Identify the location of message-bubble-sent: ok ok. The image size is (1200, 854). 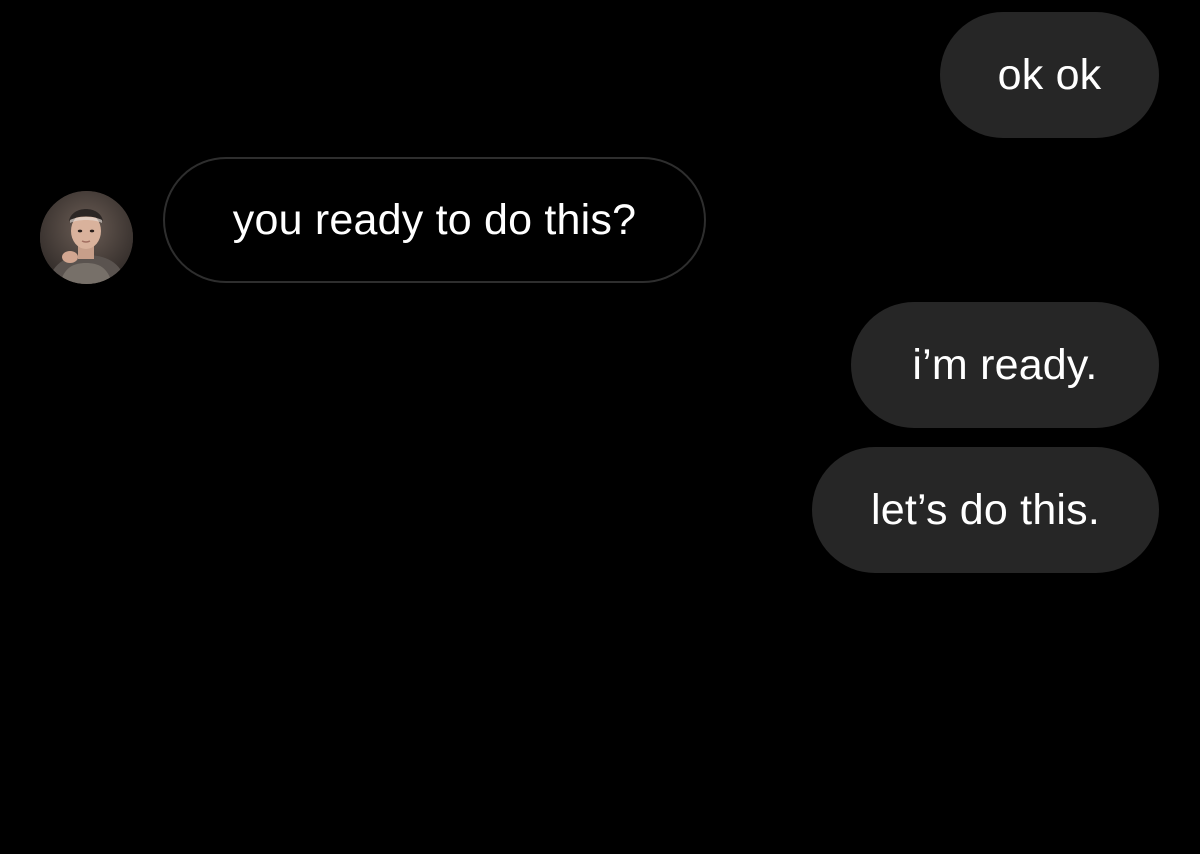
(1049, 75).